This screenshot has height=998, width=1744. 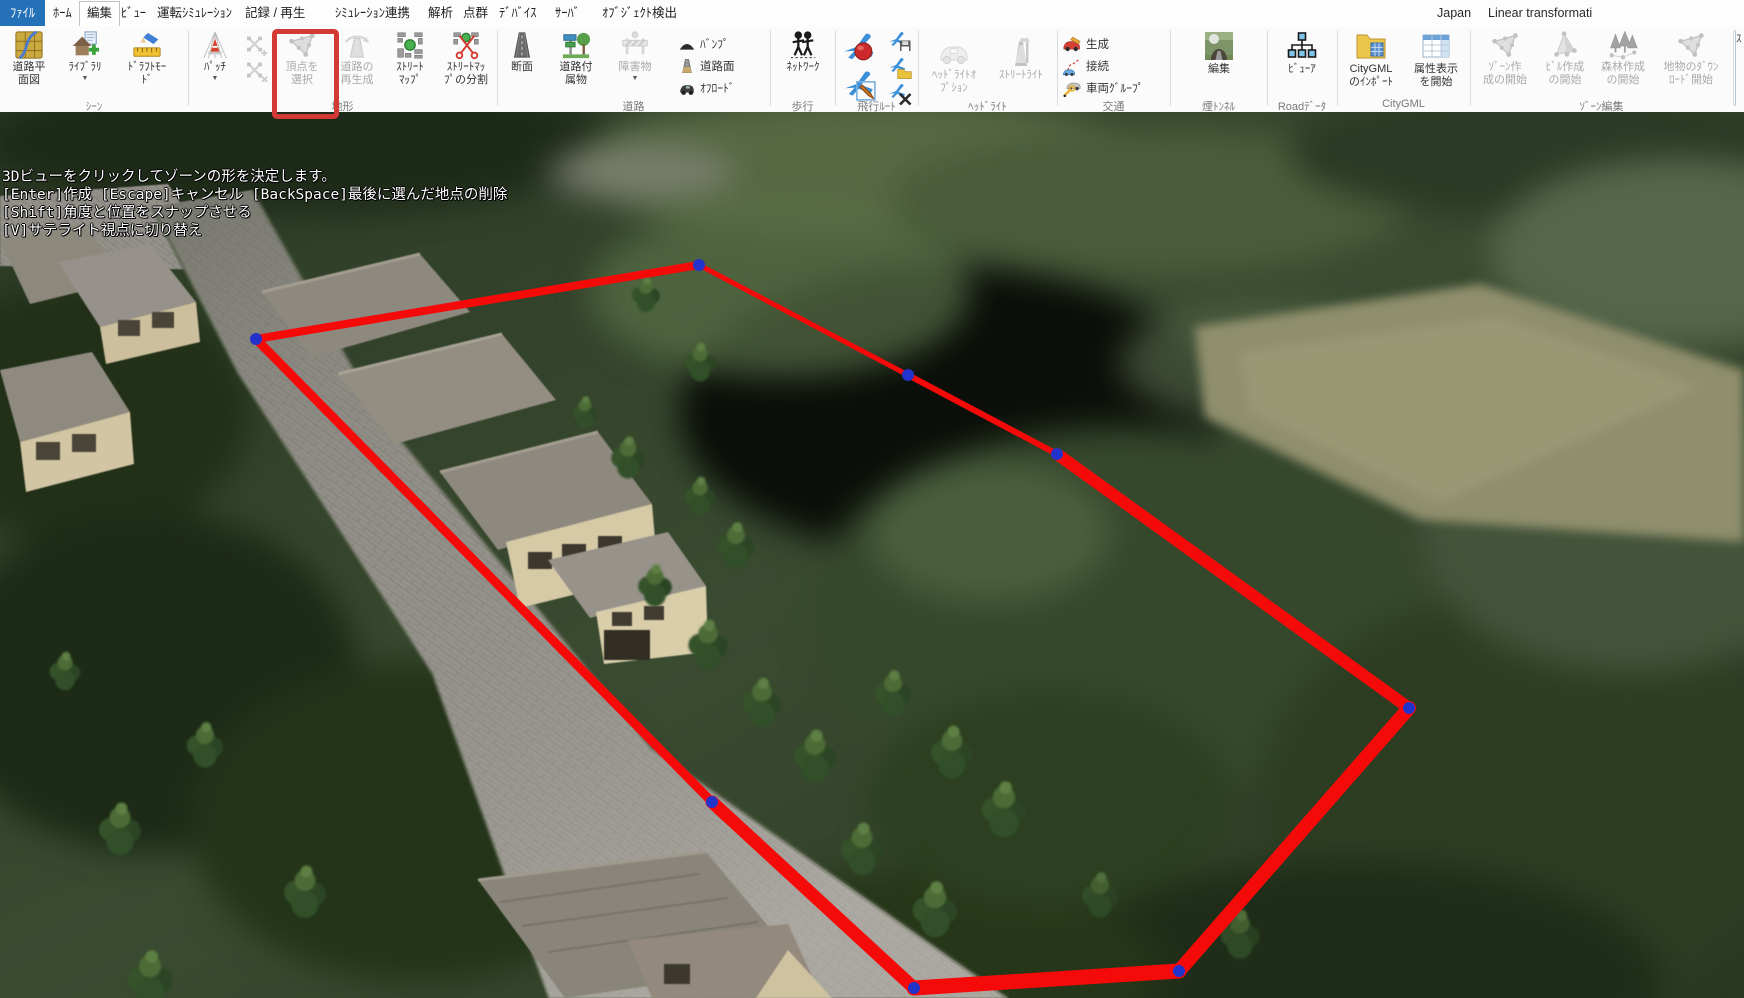 What do you see at coordinates (85, 45) in the screenshot?
I see `library-icon` at bounding box center [85, 45].